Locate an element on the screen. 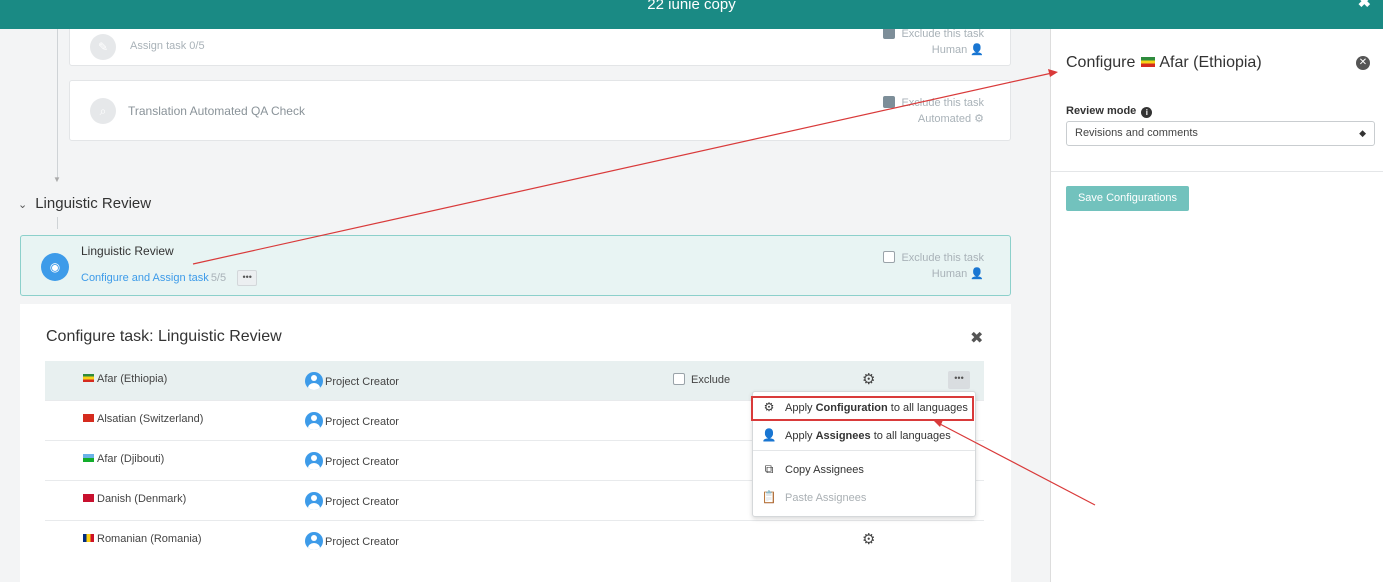 The height and width of the screenshot is (582, 1383). section-header: ⌄ Linguistic Review is located at coordinates (84, 203).